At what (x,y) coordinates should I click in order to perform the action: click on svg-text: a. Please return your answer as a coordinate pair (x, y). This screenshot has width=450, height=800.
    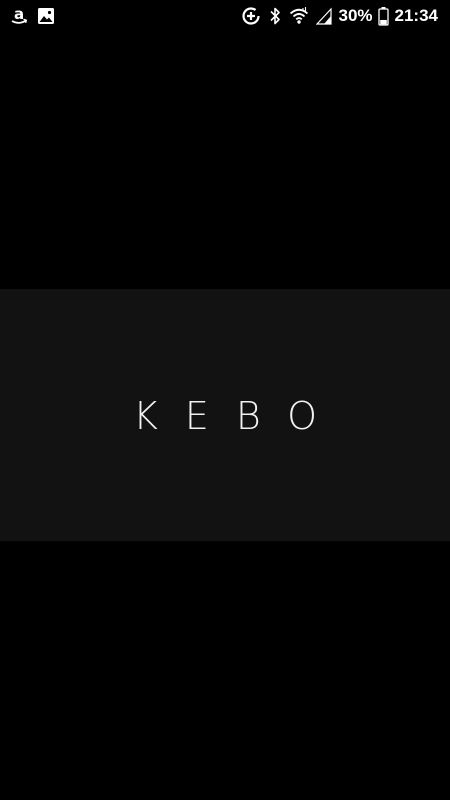
    Looking at the image, I should click on (19, 14).